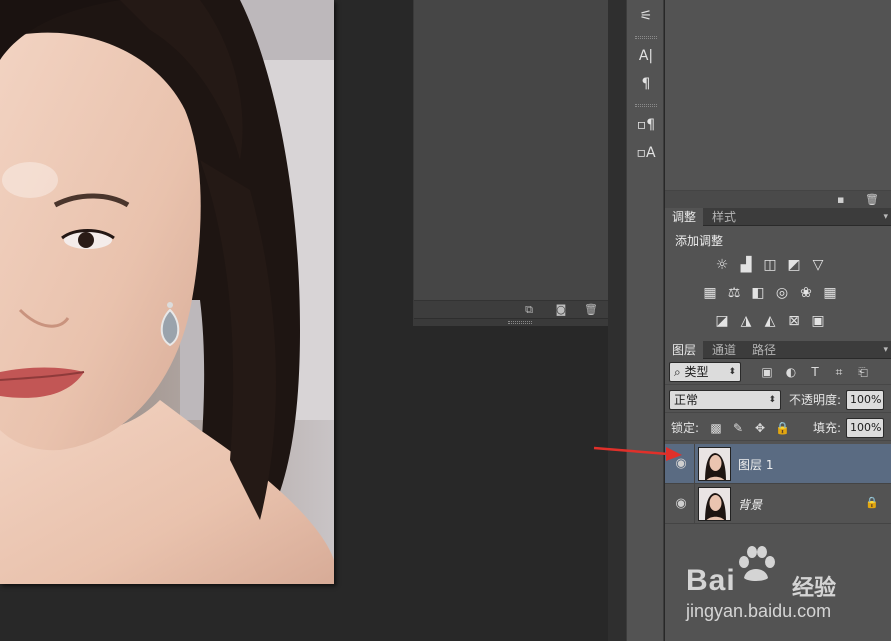 The width and height of the screenshot is (891, 641). I want to click on fill-field: 100%, so click(865, 428).